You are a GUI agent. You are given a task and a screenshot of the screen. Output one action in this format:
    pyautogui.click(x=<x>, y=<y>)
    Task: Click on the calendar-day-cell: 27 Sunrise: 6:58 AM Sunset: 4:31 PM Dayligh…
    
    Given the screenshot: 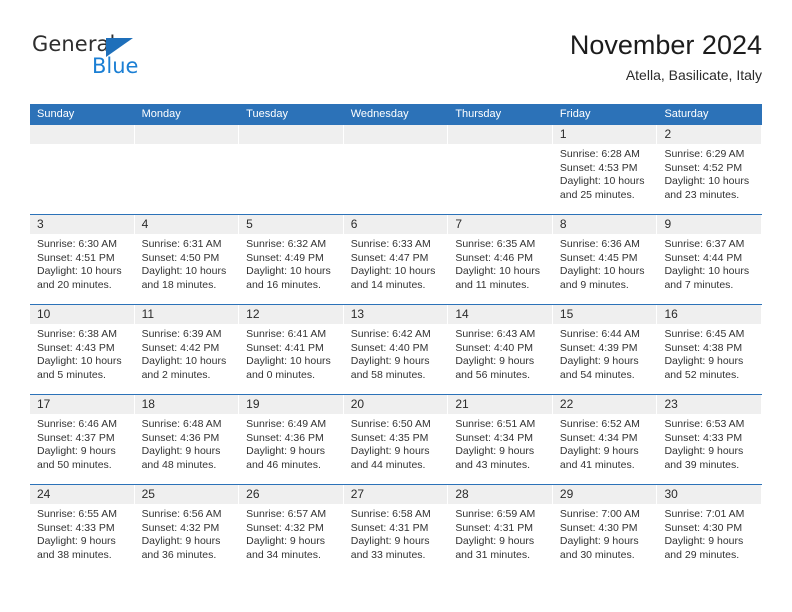 What is the action you would take?
    pyautogui.click(x=396, y=529)
    